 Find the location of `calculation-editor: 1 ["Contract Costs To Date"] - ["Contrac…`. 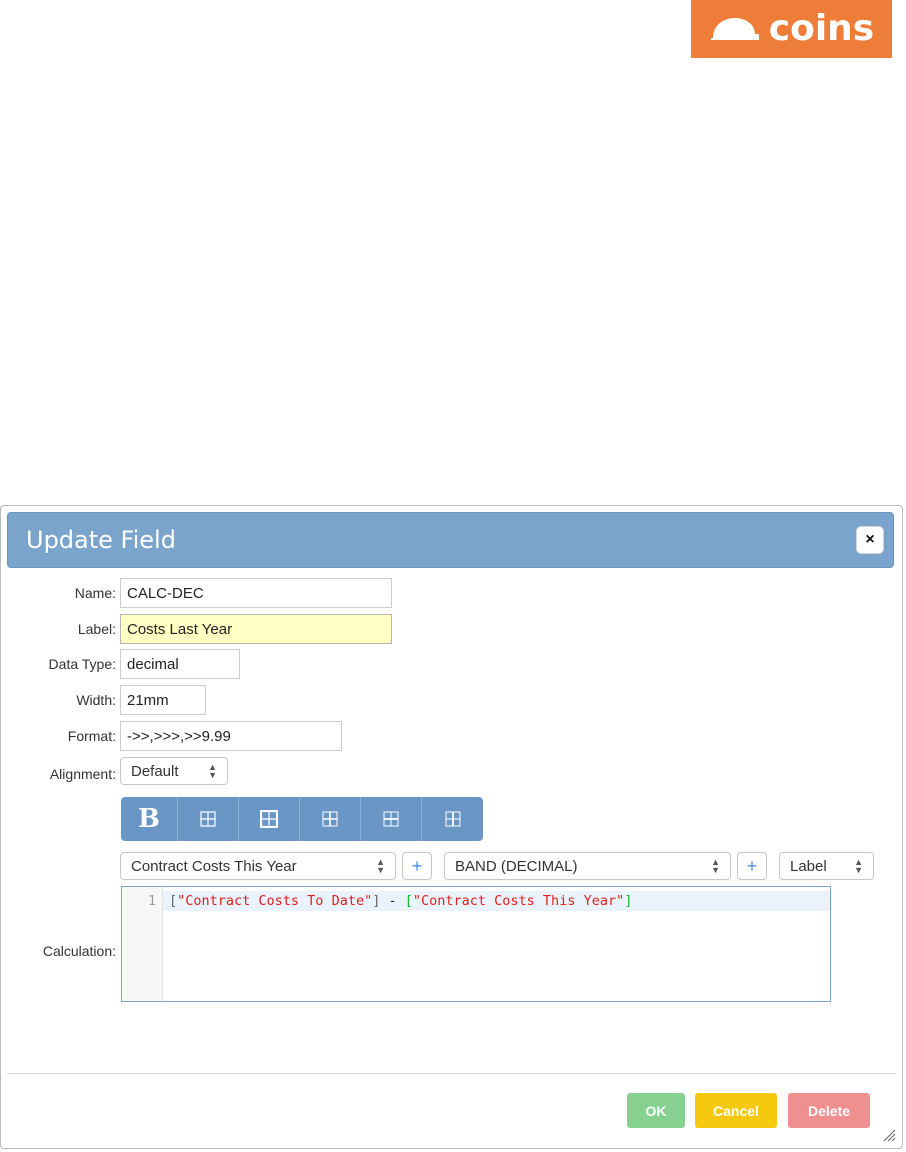

calculation-editor: 1 ["Contract Costs To Date"] - ["Contrac… is located at coordinates (476, 944).